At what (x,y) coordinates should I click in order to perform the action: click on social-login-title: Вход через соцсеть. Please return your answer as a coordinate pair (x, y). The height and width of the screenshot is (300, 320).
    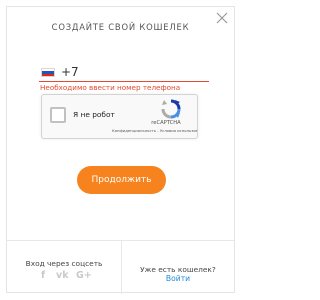
    Looking at the image, I should click on (64, 263).